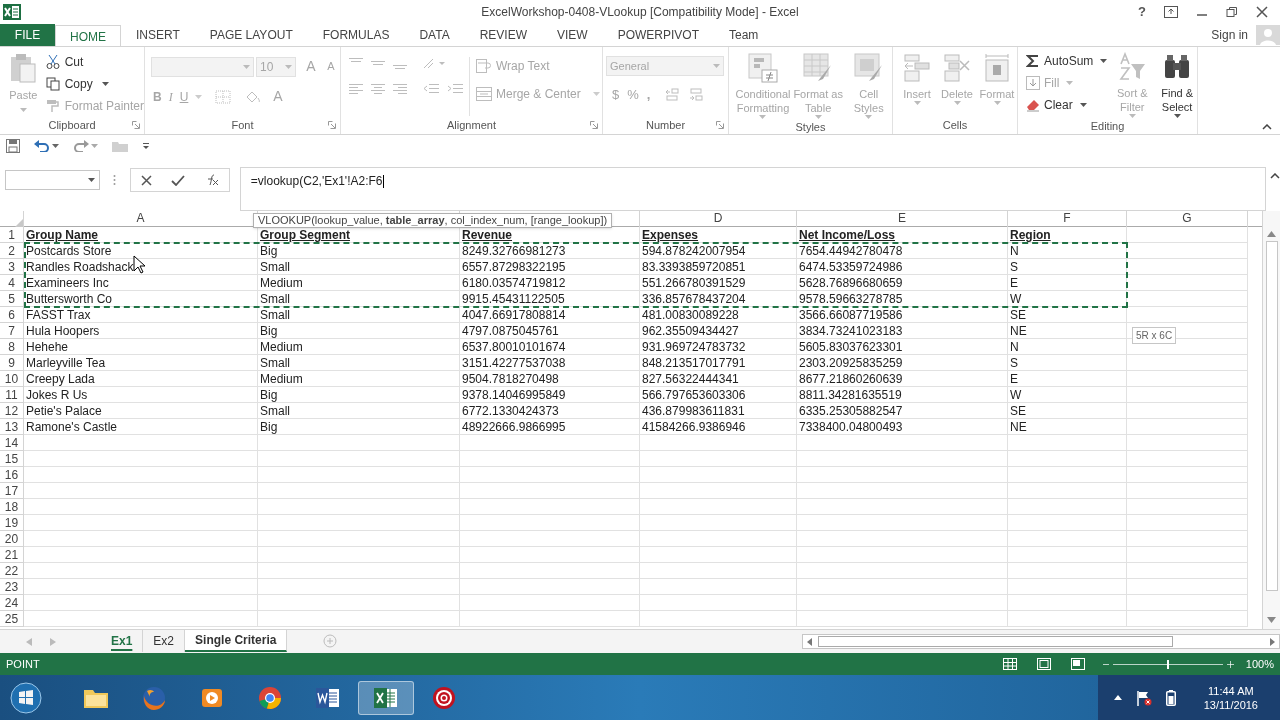 This screenshot has height=720, width=1280. Describe the element at coordinates (12, 603) in the screenshot. I see `row-header: 24` at that location.